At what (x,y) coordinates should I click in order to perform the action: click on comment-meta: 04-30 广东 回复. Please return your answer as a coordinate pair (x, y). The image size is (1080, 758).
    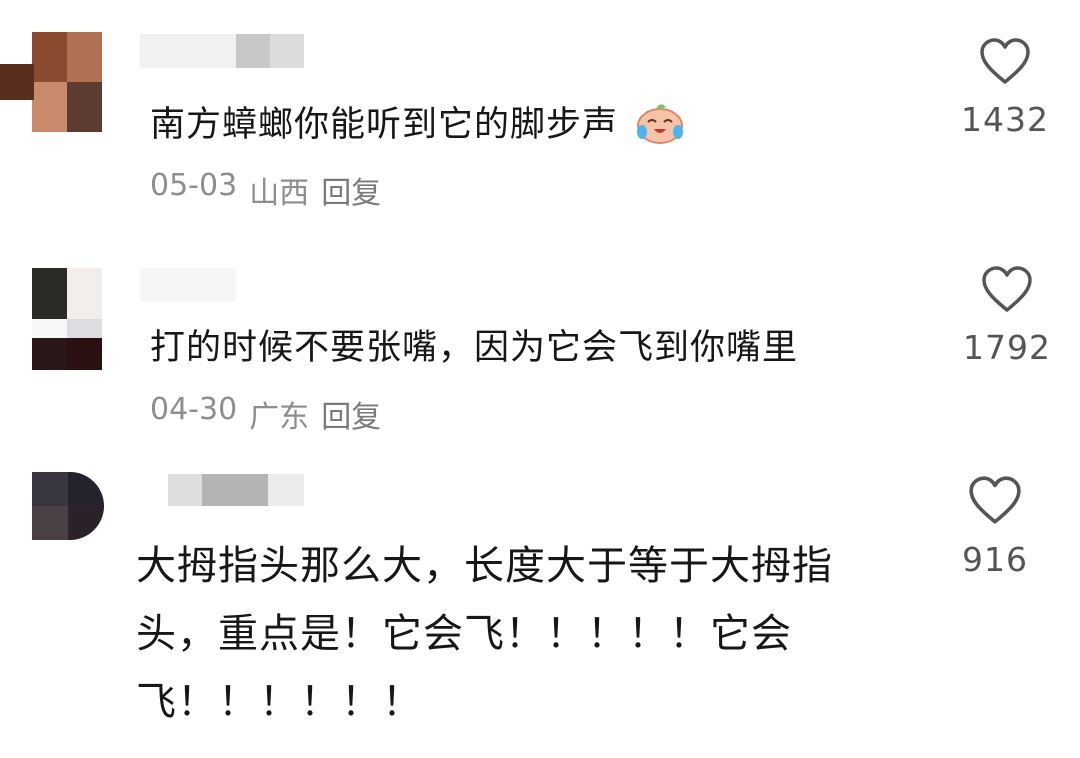
    Looking at the image, I should click on (265, 414).